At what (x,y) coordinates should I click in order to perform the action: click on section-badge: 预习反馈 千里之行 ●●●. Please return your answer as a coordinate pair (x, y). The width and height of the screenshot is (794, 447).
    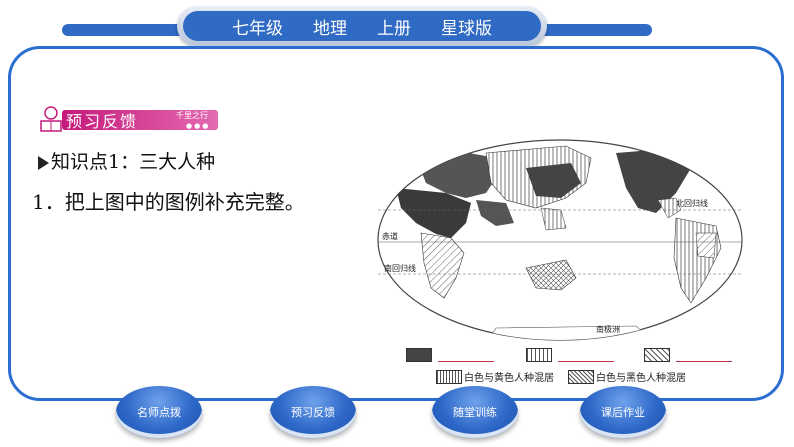
    Looking at the image, I should click on (127, 119).